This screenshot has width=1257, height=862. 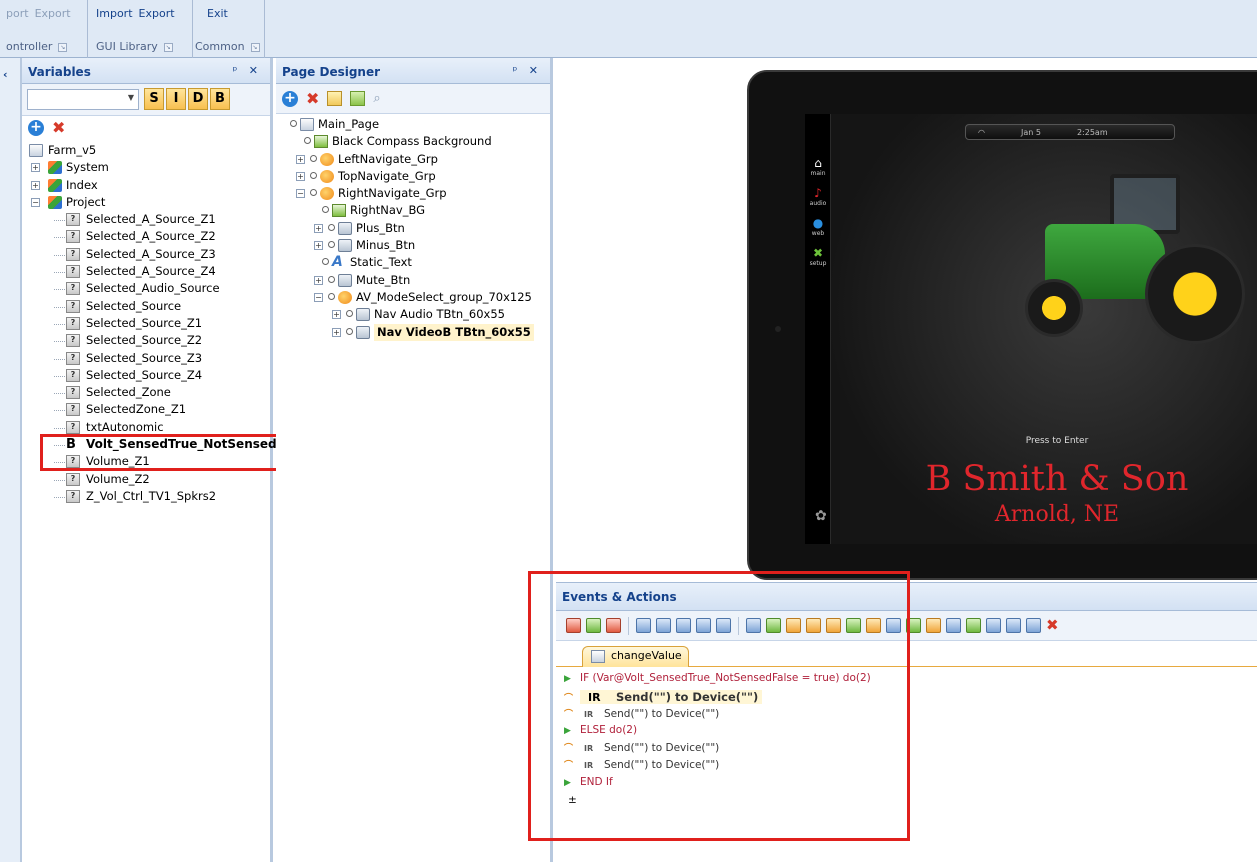 What do you see at coordinates (146, 306) in the screenshot?
I see `variable-item: ? Selected_Source` at bounding box center [146, 306].